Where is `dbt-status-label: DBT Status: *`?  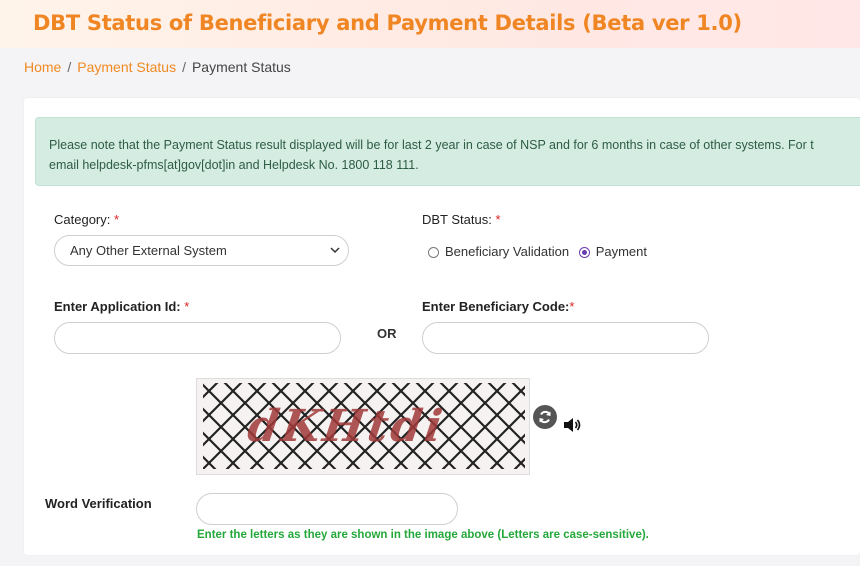
dbt-status-label: DBT Status: * is located at coordinates (461, 219).